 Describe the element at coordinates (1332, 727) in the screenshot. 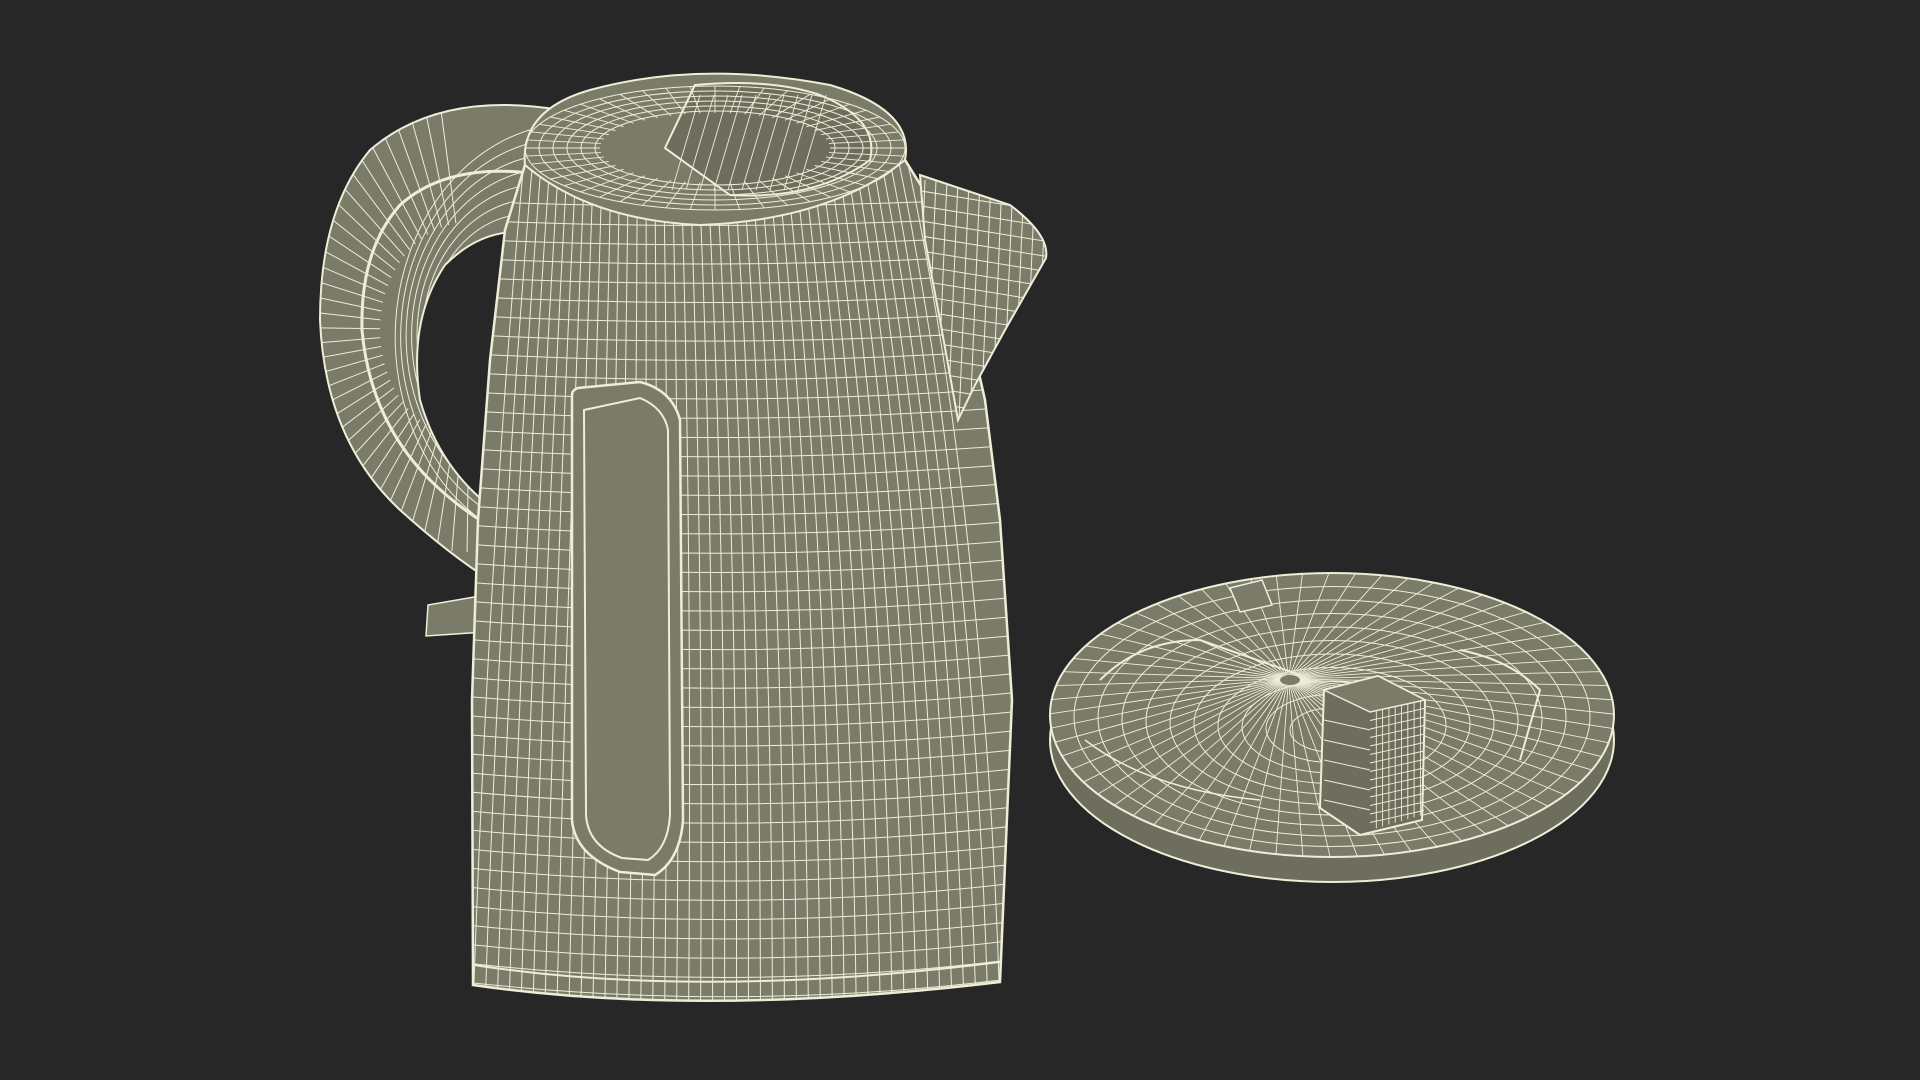

I see `kettle-lid` at that location.